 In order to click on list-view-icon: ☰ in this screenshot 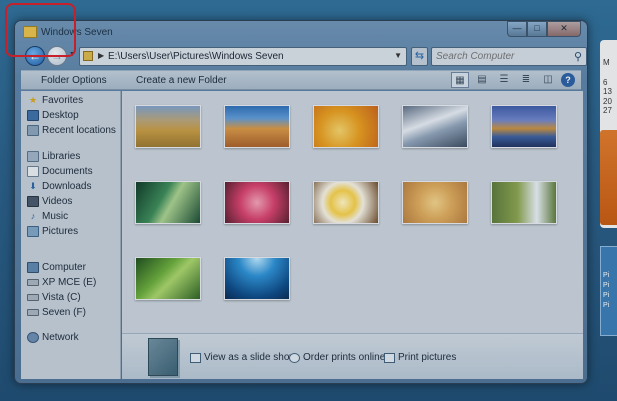, I will do `click(504, 80)`.